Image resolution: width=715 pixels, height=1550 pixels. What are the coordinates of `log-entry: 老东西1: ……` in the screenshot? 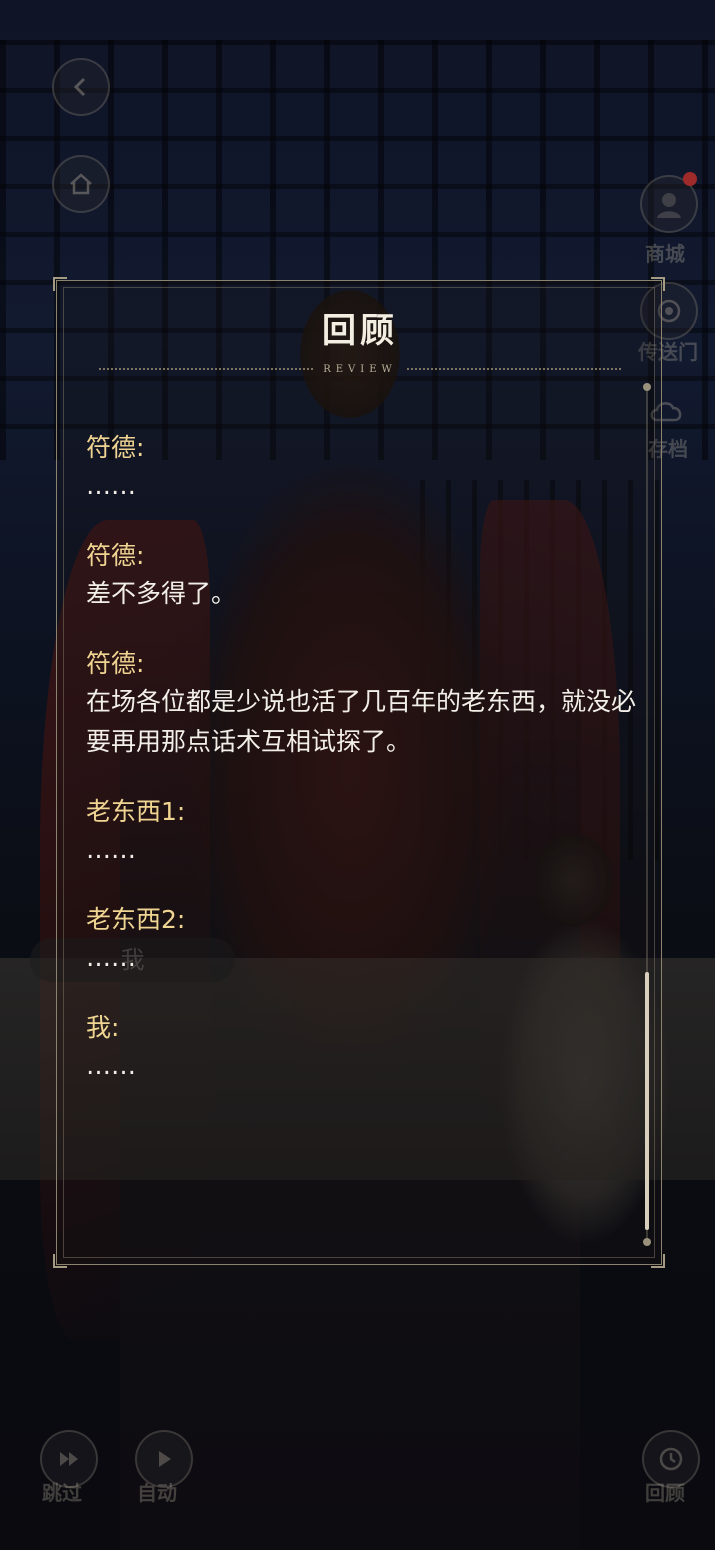 It's located at (366, 832).